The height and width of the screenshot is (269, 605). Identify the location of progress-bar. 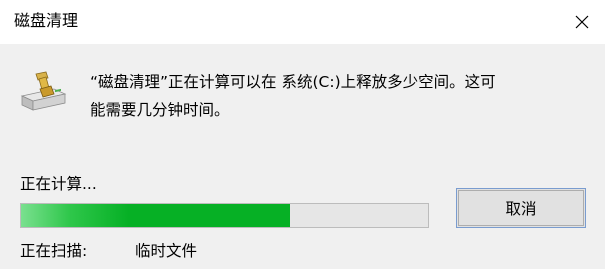
(224, 215).